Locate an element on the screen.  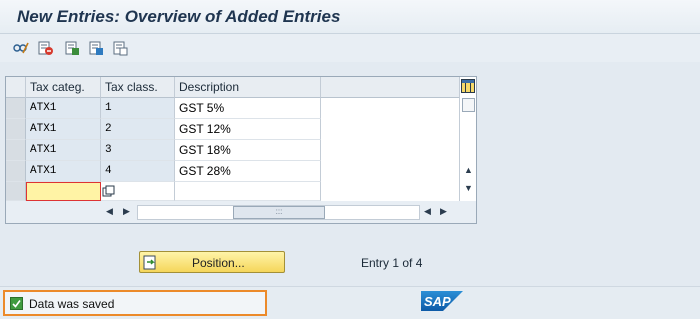
select-block-icon is located at coordinates (96, 48).